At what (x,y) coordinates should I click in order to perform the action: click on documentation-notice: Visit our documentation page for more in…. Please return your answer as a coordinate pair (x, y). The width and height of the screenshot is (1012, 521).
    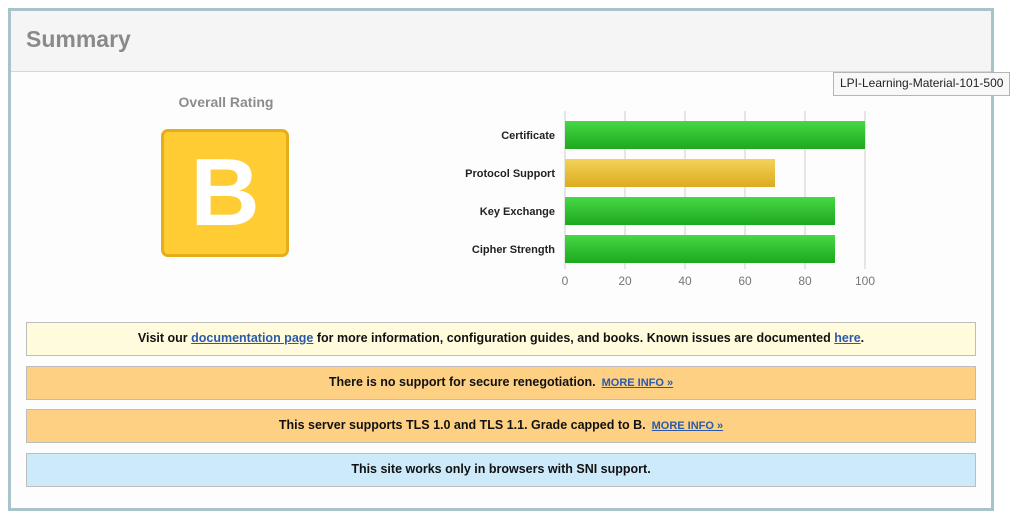
    Looking at the image, I should click on (501, 339).